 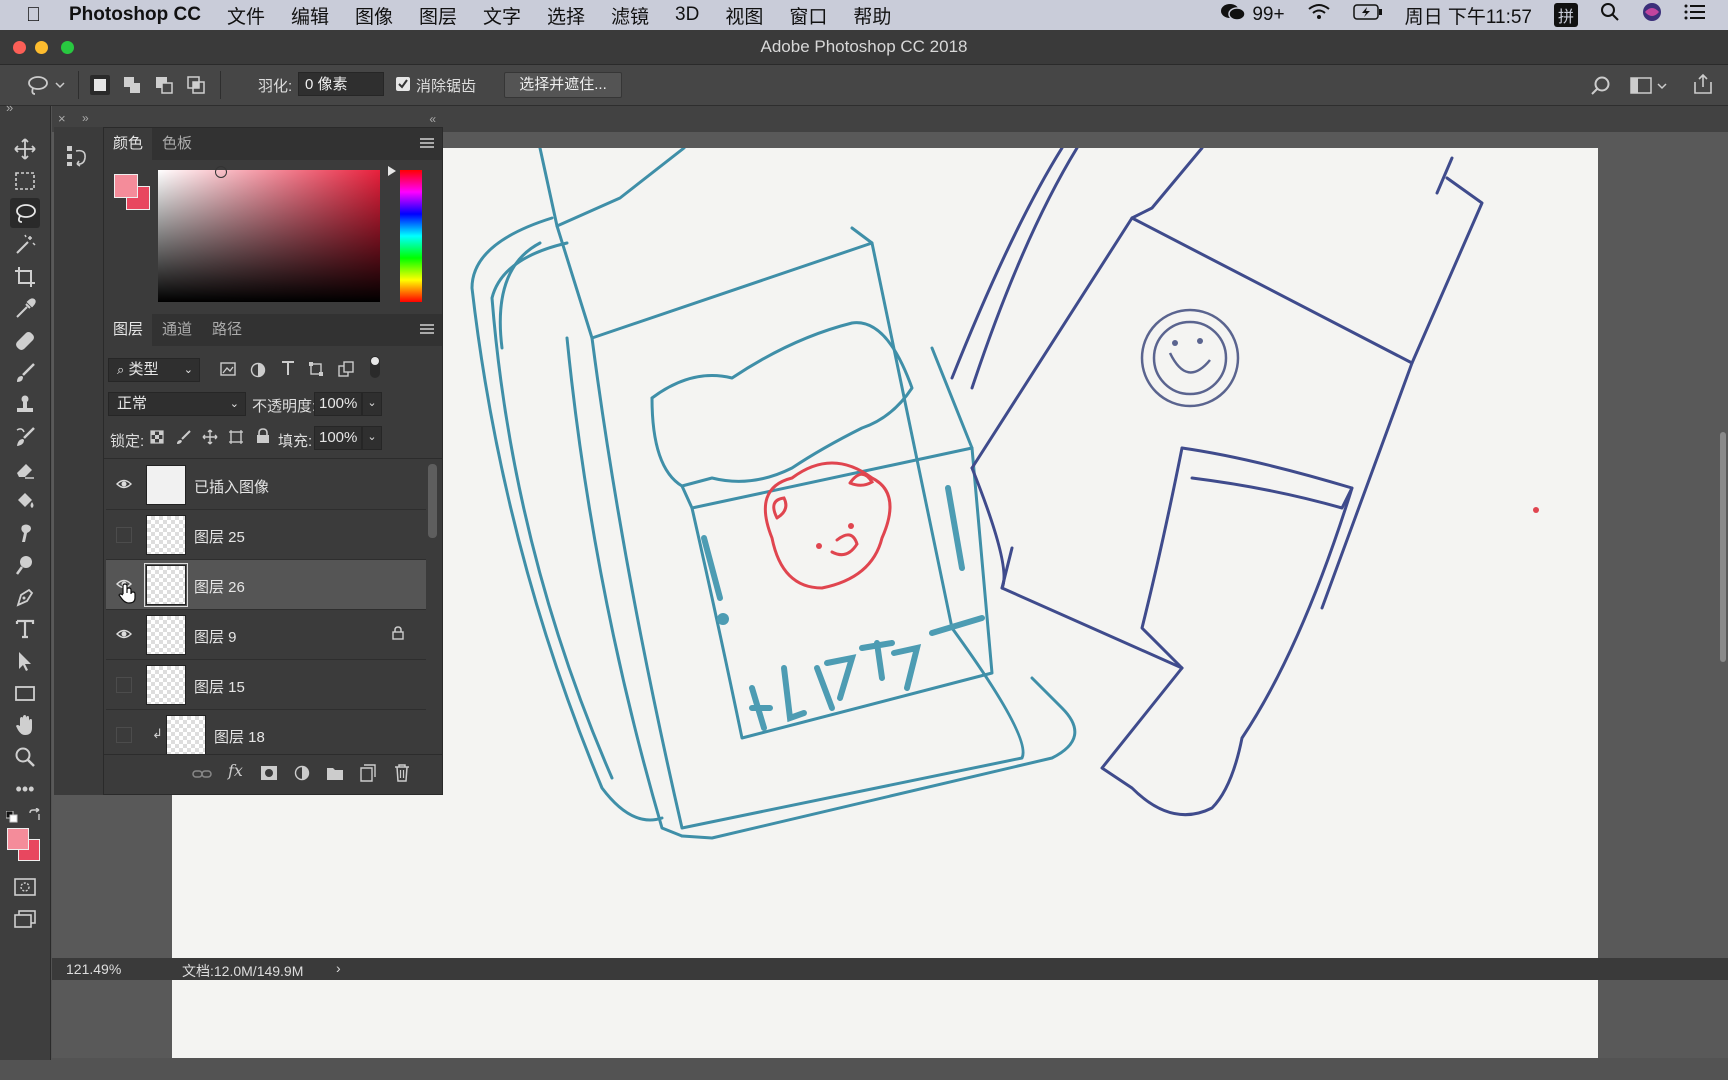 I want to click on saturation-brightness-picker, so click(x=269, y=236).